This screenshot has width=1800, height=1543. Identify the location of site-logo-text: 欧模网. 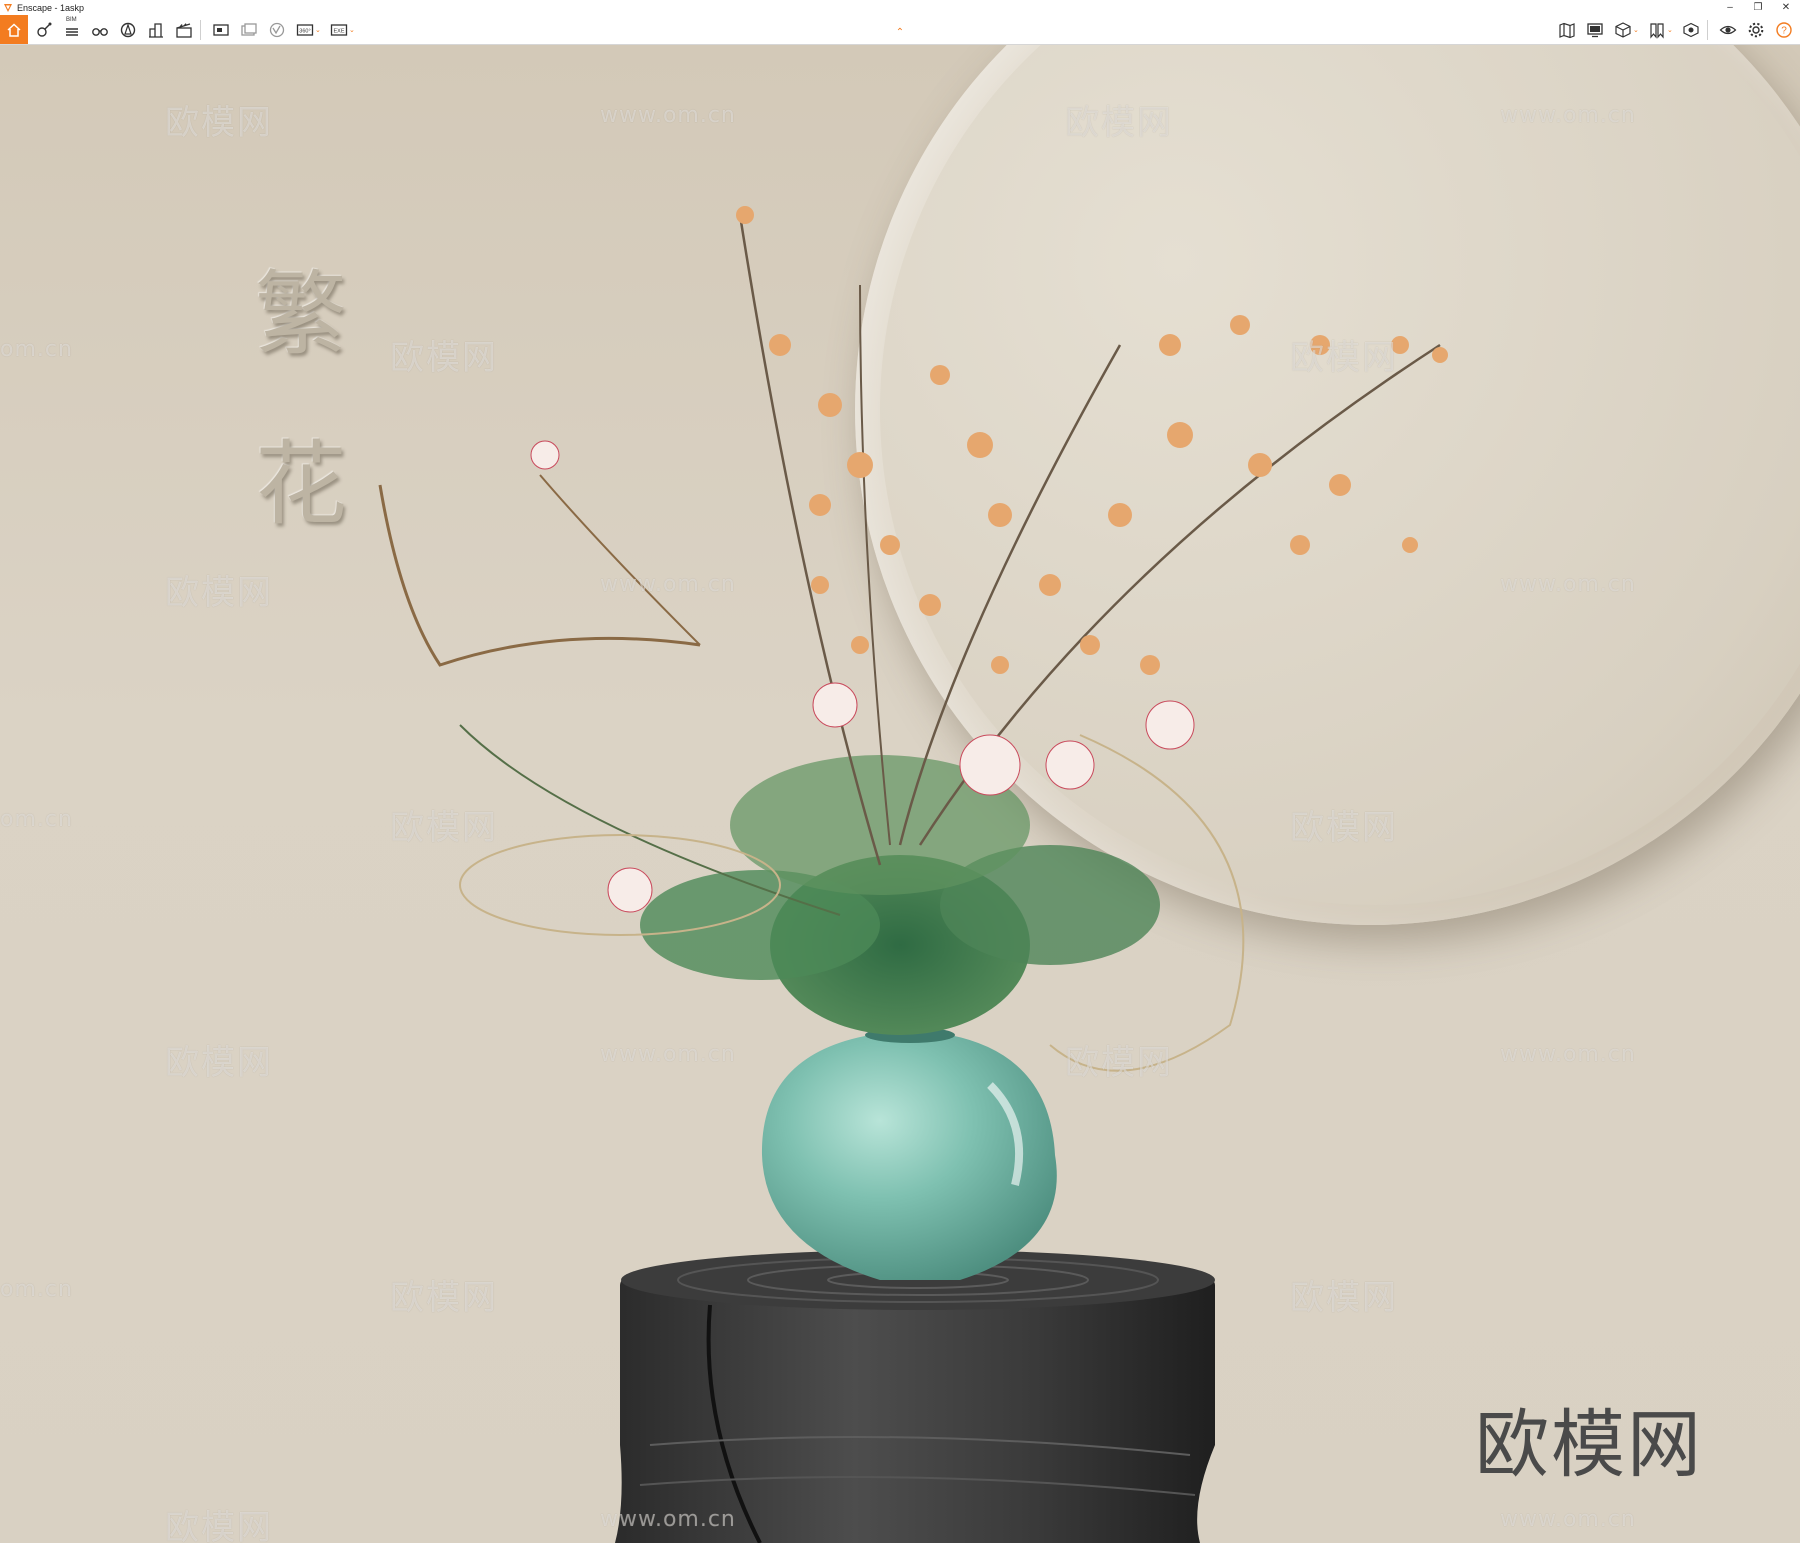
(1589, 1445).